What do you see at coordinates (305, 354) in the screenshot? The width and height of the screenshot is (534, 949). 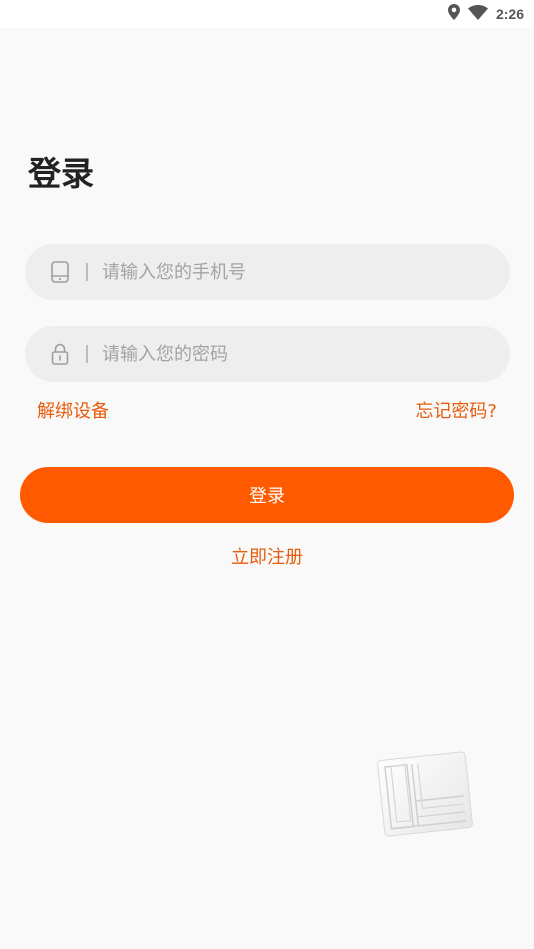 I see `password-input` at bounding box center [305, 354].